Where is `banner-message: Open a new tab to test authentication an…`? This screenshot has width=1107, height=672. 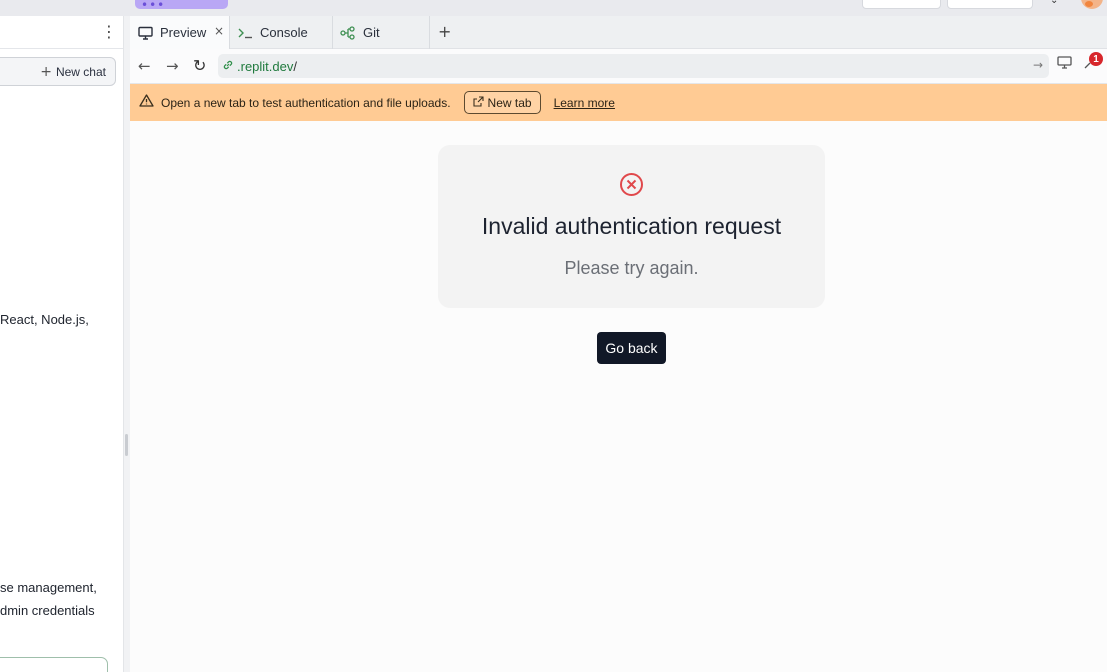 banner-message: Open a new tab to test authentication an… is located at coordinates (306, 102).